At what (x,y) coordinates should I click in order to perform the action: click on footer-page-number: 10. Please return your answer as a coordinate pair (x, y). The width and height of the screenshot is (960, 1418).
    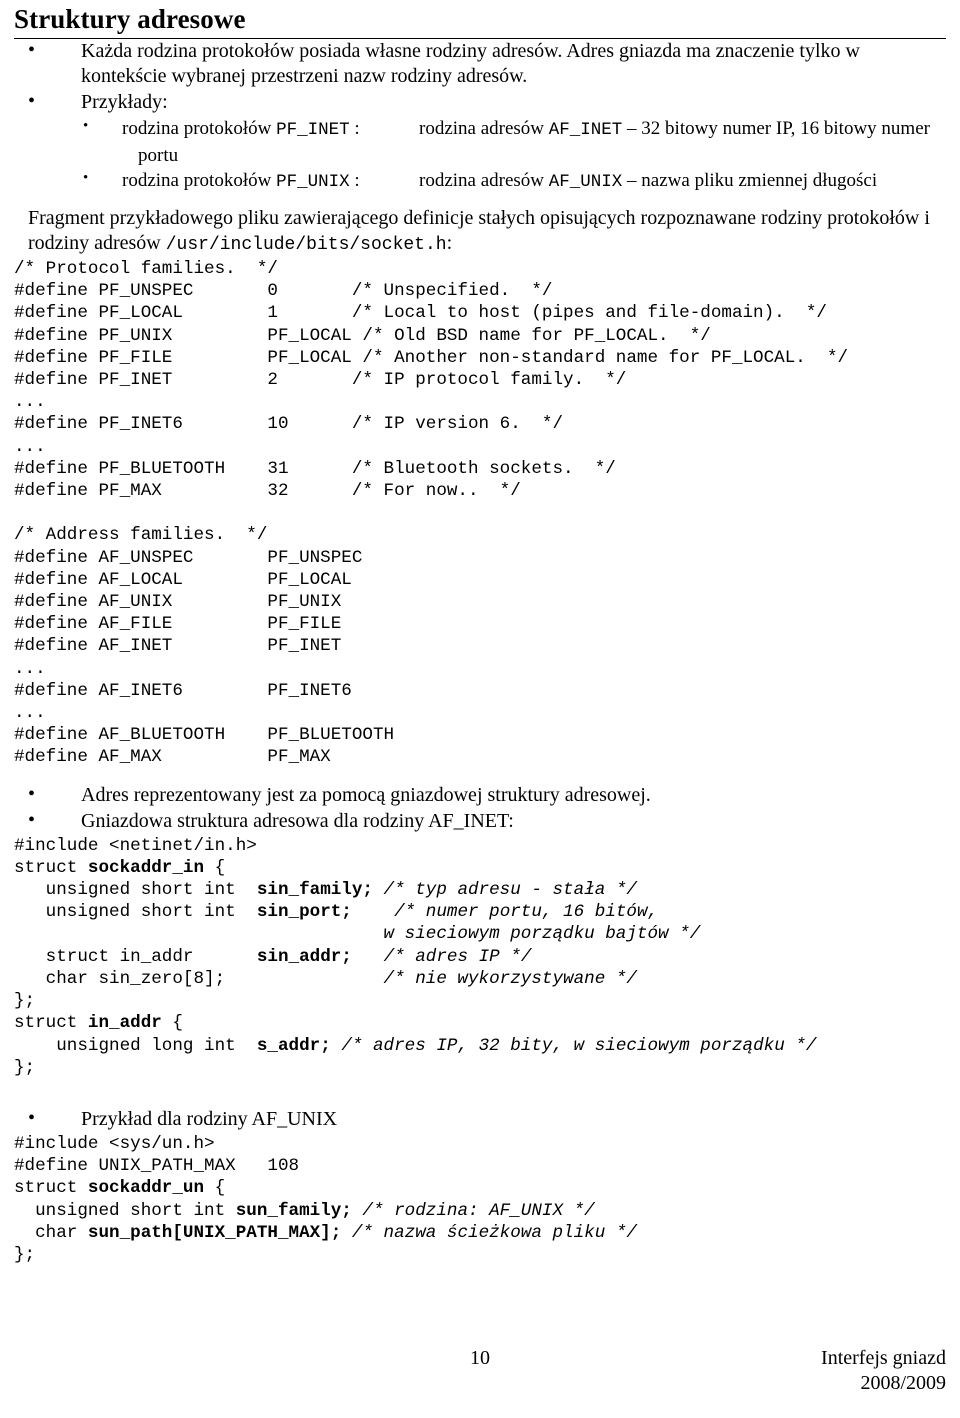
    Looking at the image, I should click on (480, 1358).